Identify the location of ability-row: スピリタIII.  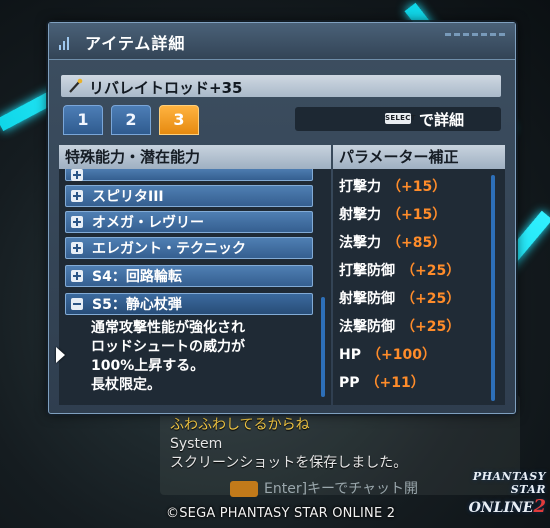
(189, 196).